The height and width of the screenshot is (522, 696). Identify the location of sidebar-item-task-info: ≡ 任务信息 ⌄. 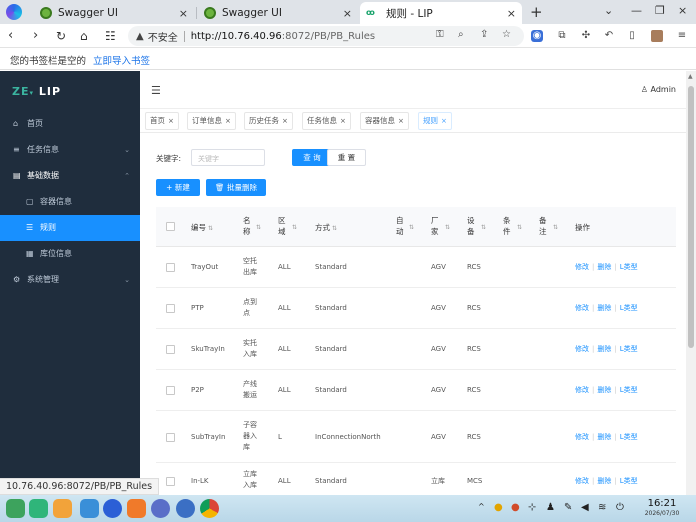
(70, 150).